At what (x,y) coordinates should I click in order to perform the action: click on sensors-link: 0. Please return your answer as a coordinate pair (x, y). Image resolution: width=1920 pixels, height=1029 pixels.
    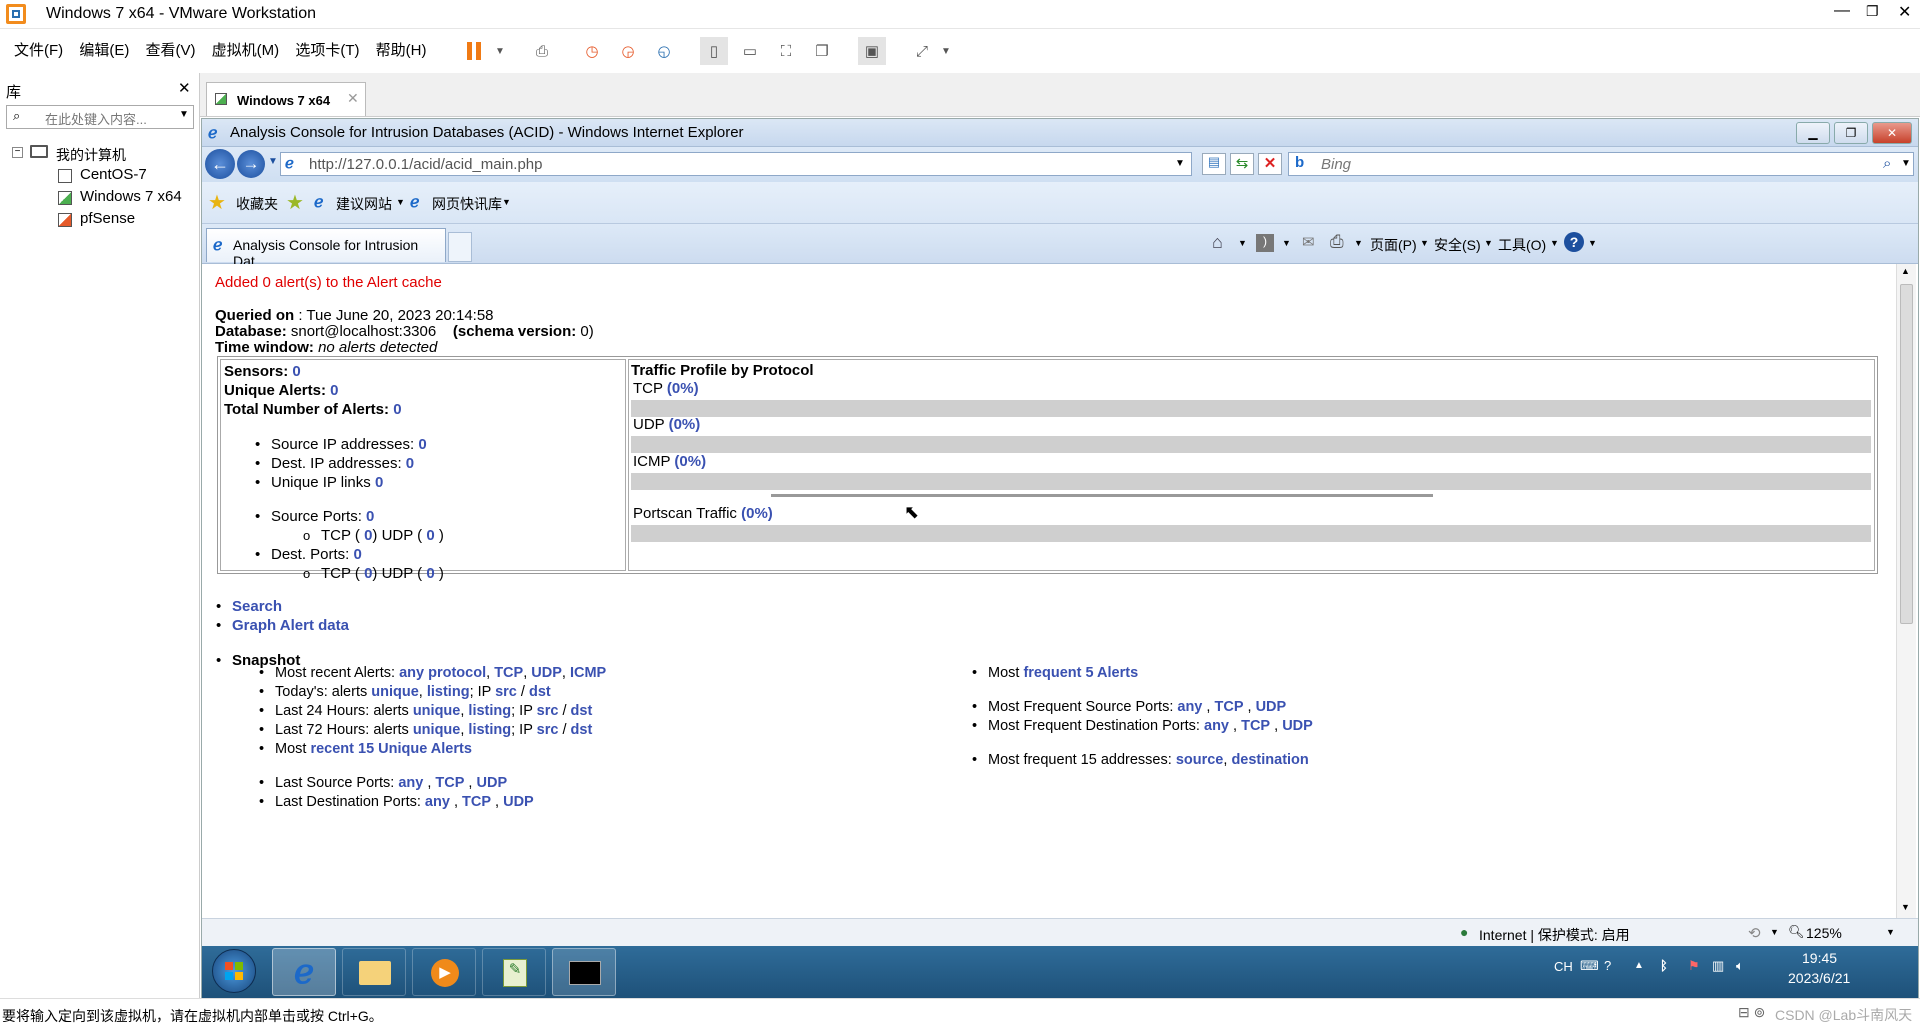
    Looking at the image, I should click on (296, 371).